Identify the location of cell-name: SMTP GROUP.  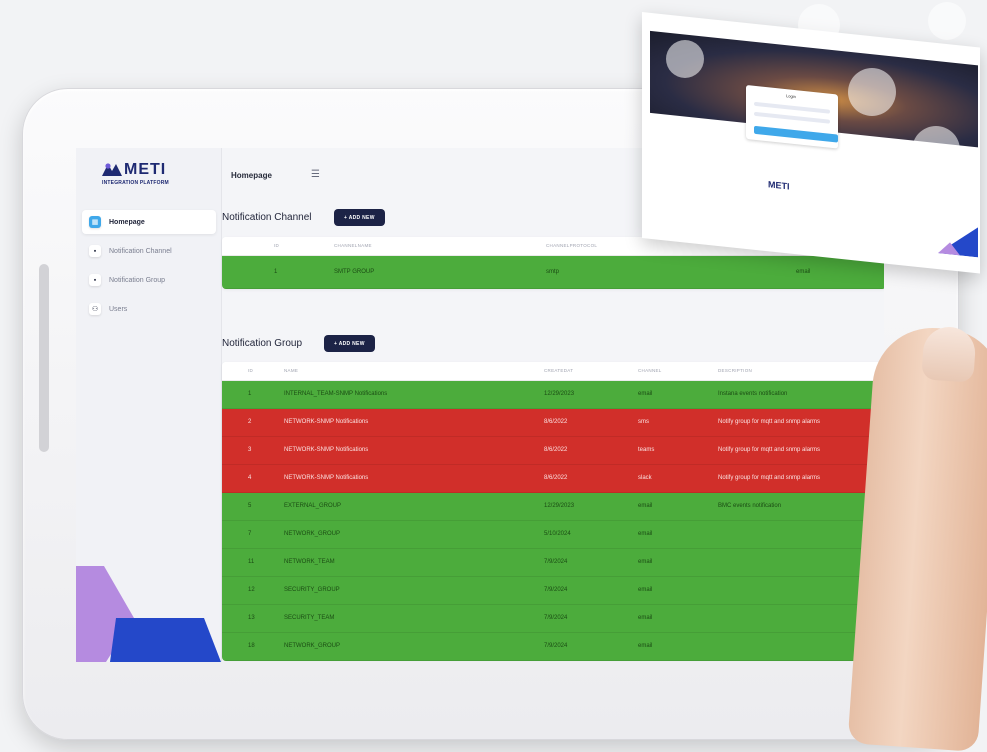
(354, 272).